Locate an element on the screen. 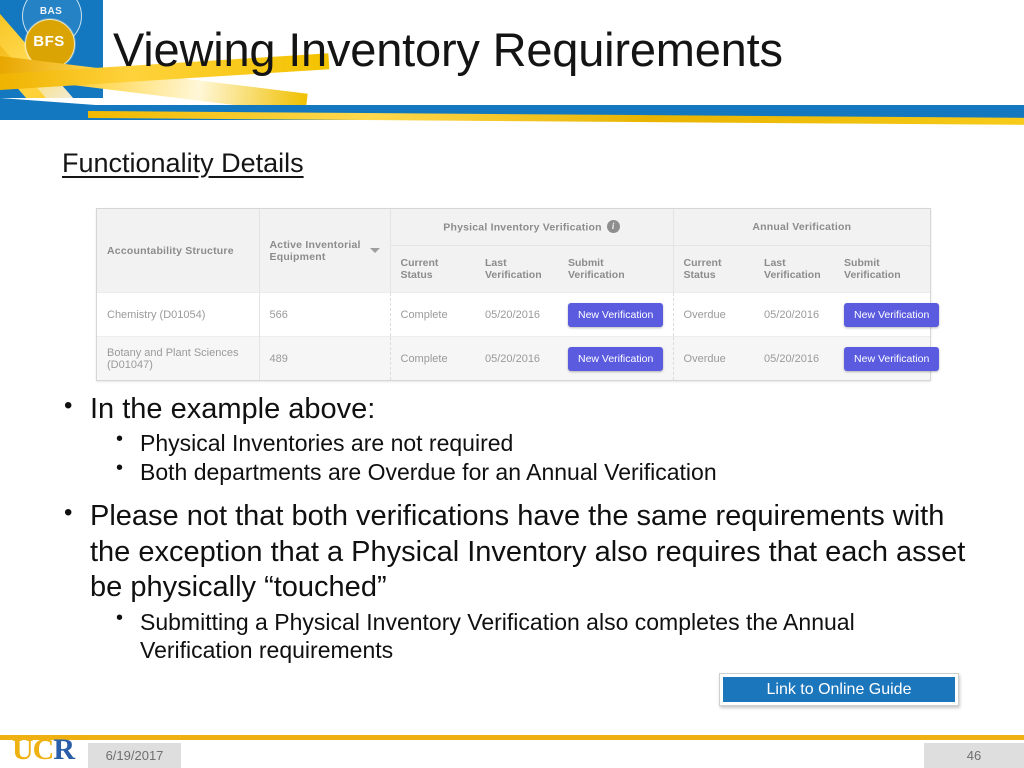  footer-page-number: 46 is located at coordinates (974, 755).